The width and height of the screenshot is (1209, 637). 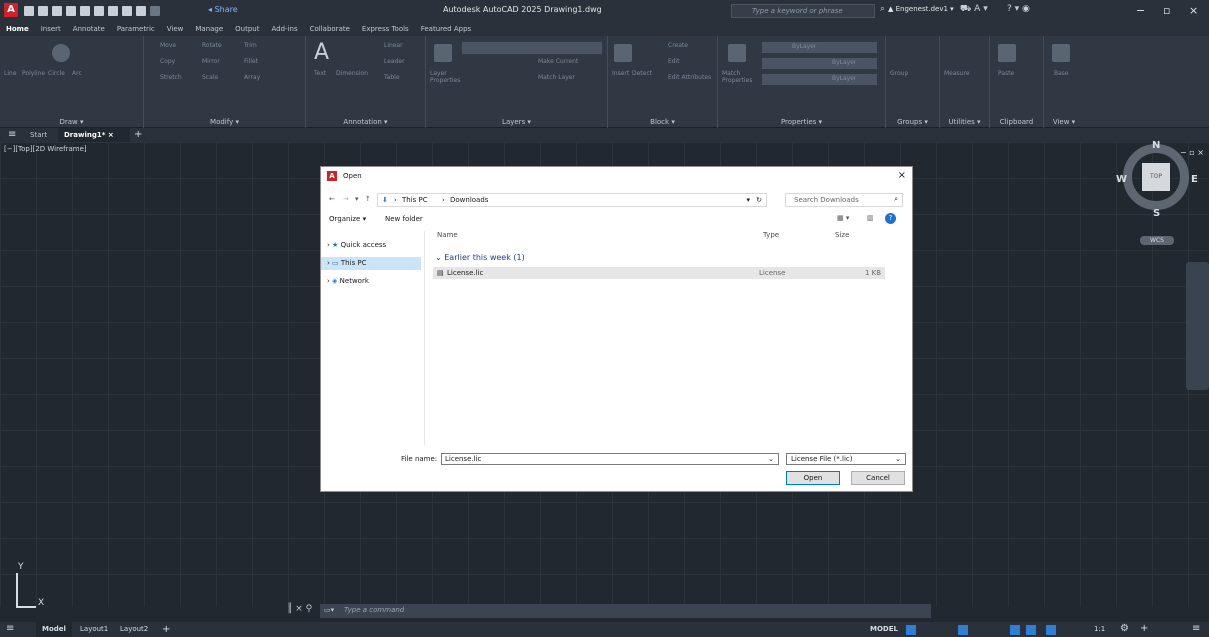 I want to click on measure-tool: Measure, so click(x=957, y=73).